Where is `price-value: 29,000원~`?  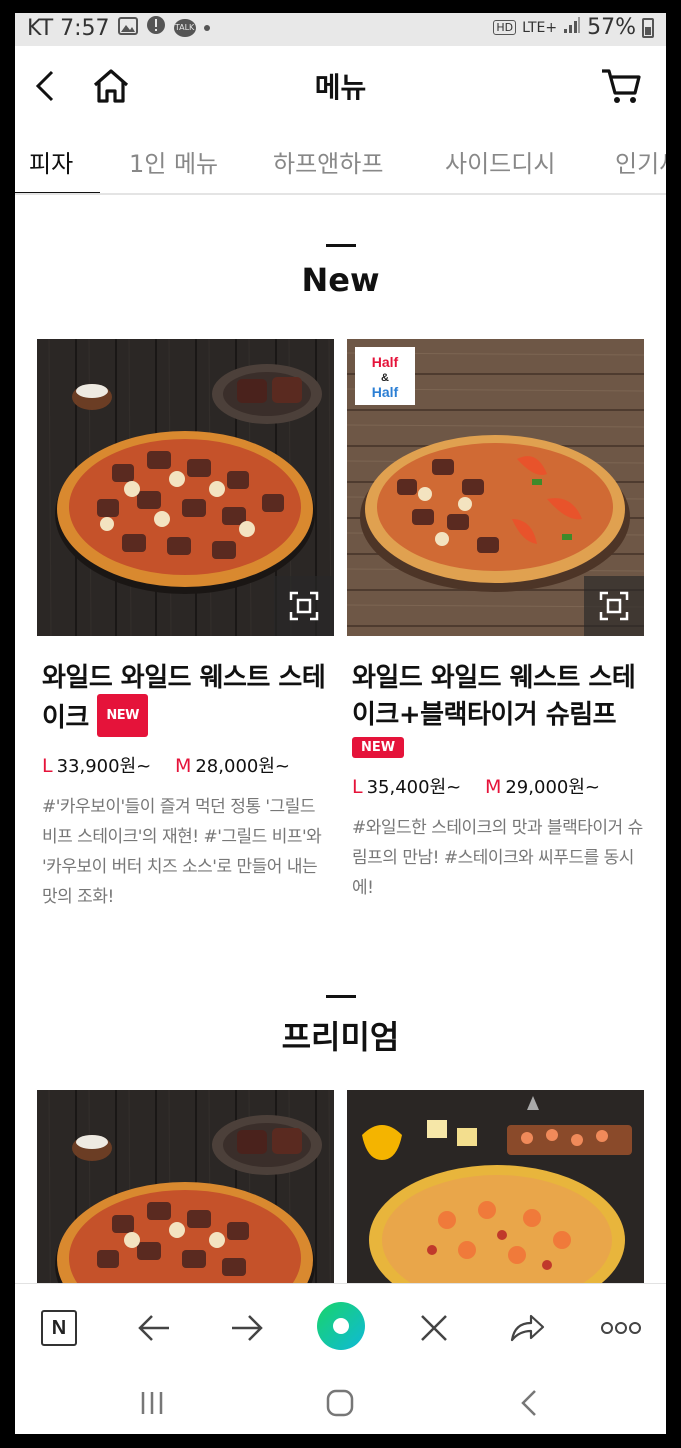 price-value: 29,000원~ is located at coordinates (552, 787).